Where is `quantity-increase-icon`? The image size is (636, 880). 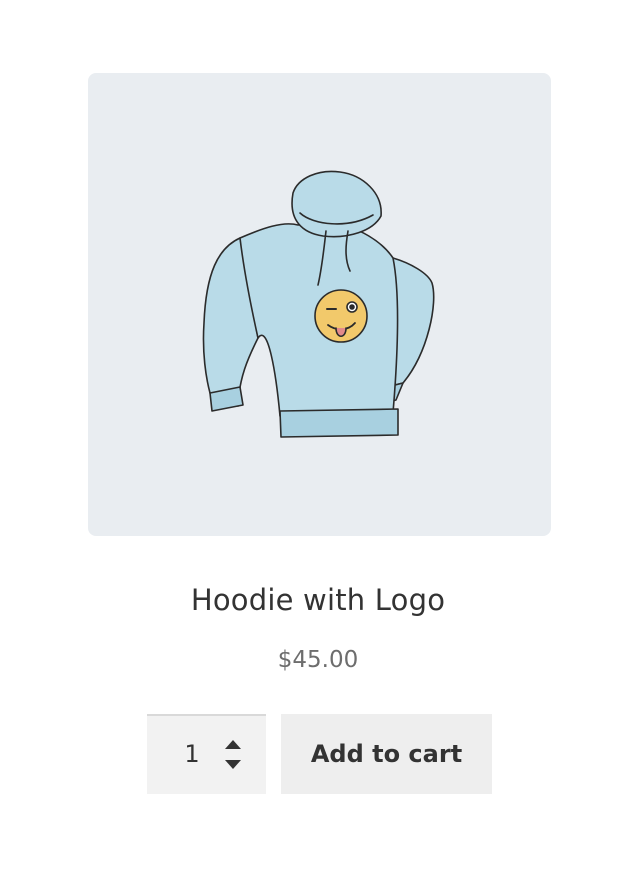 quantity-increase-icon is located at coordinates (233, 745).